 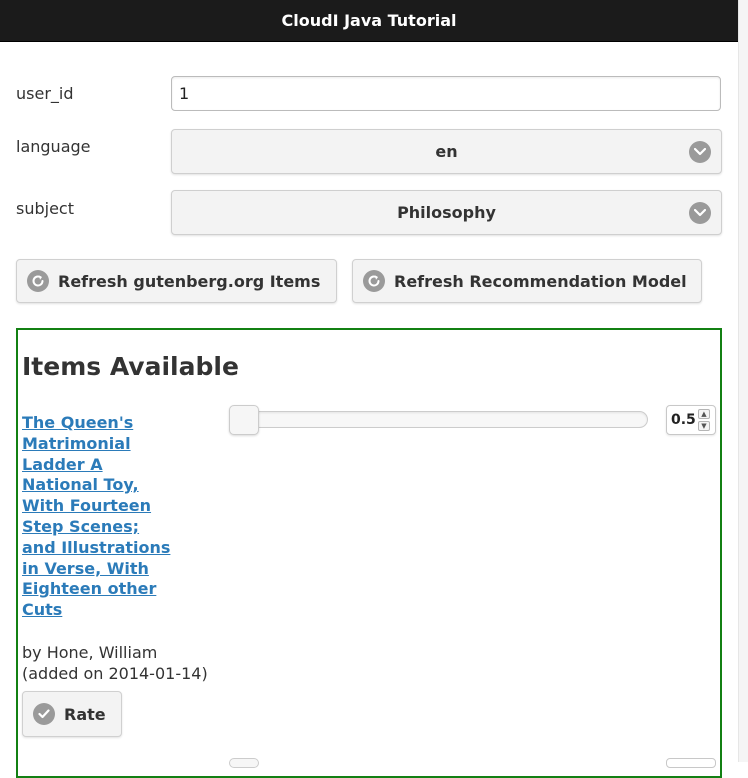 I want to click on refresh-items-label: Refresh gutenberg.org Items, so click(x=189, y=281).